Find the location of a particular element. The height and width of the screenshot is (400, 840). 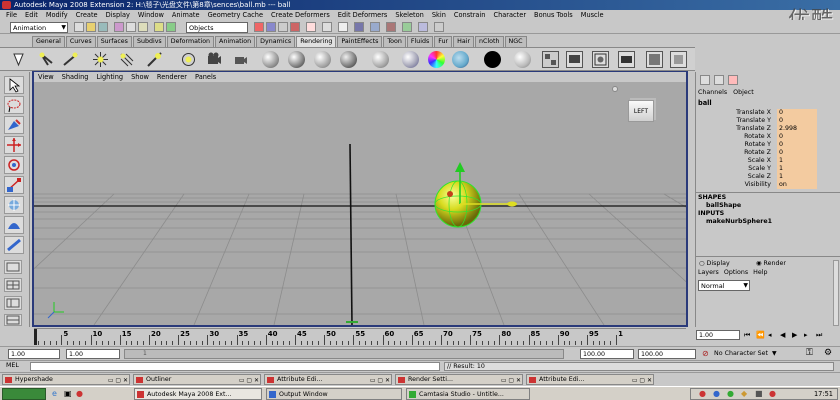

minimized-hypershade: Hypershade ▭ ▢ ✕ is located at coordinates (66, 379).